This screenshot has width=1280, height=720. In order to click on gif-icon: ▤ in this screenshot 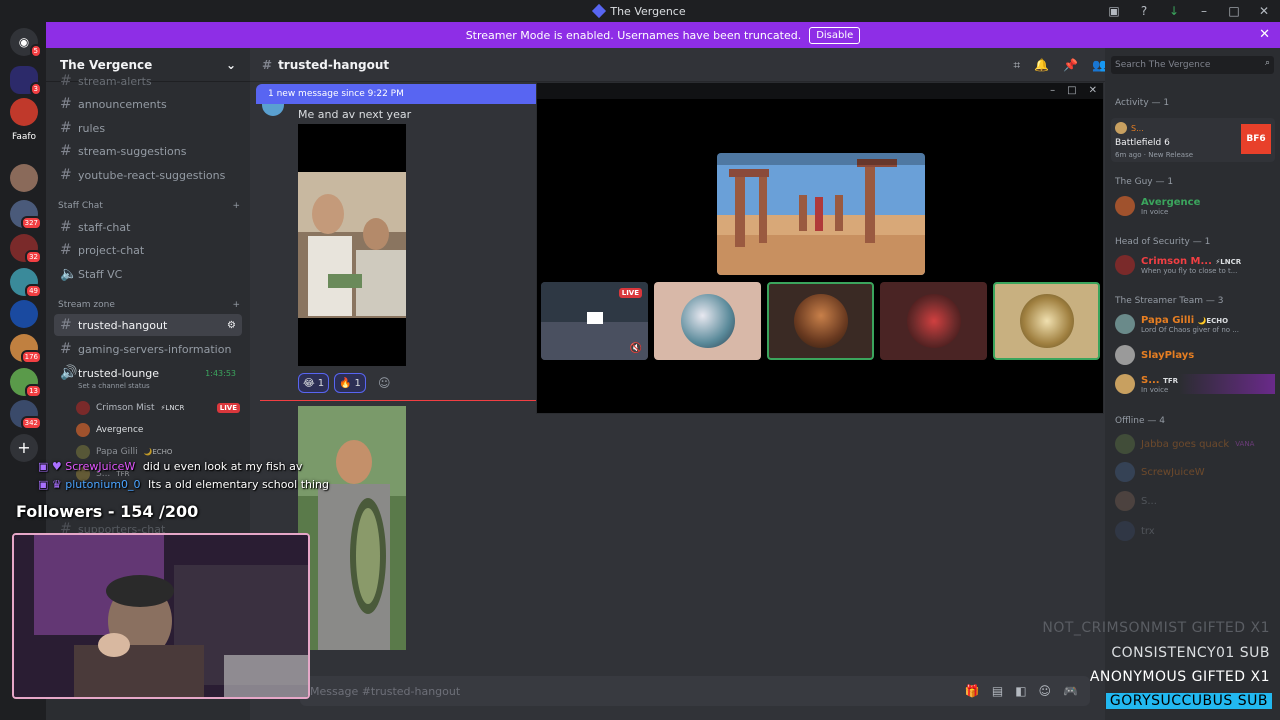, I will do `click(997, 691)`.